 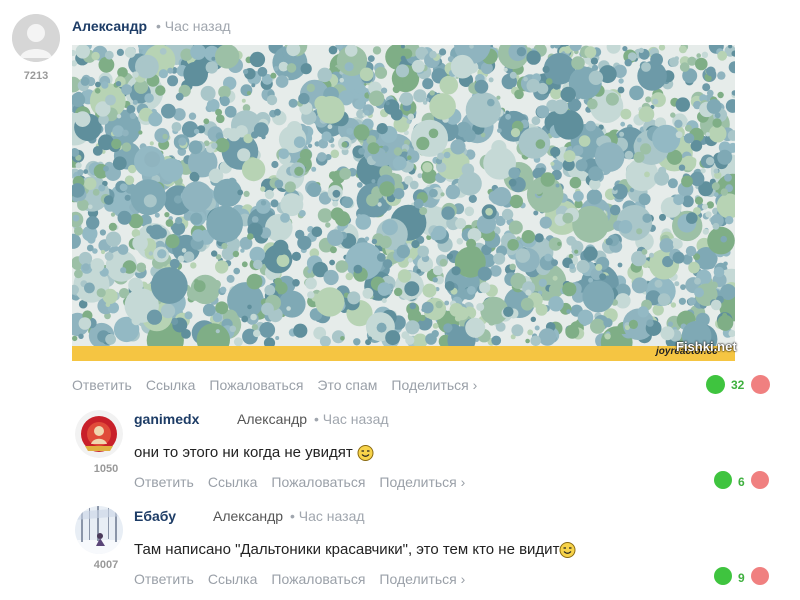 I want to click on spam-link: Это спам, so click(x=347, y=385).